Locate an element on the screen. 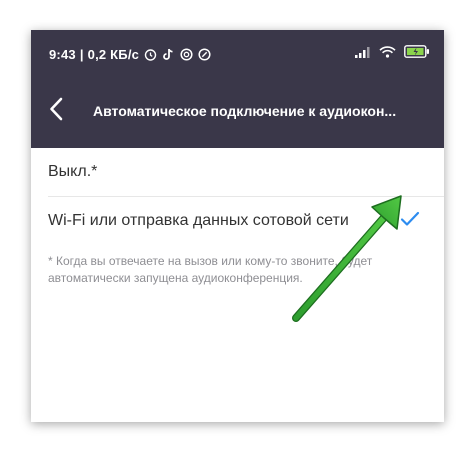 Image resolution: width=474 pixels, height=451 pixels. app-icon is located at coordinates (186, 54).